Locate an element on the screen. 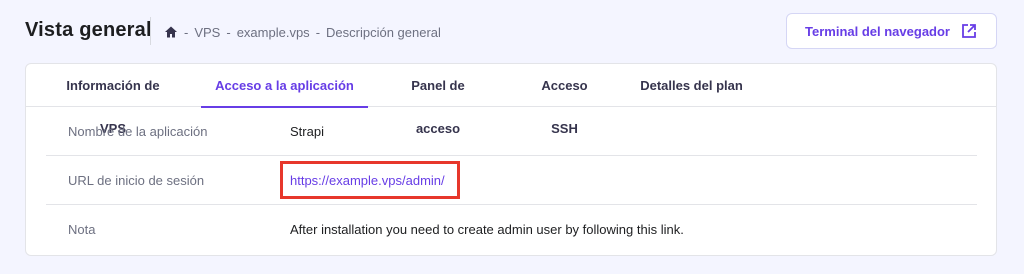  page-title: Vista general is located at coordinates (88, 30).